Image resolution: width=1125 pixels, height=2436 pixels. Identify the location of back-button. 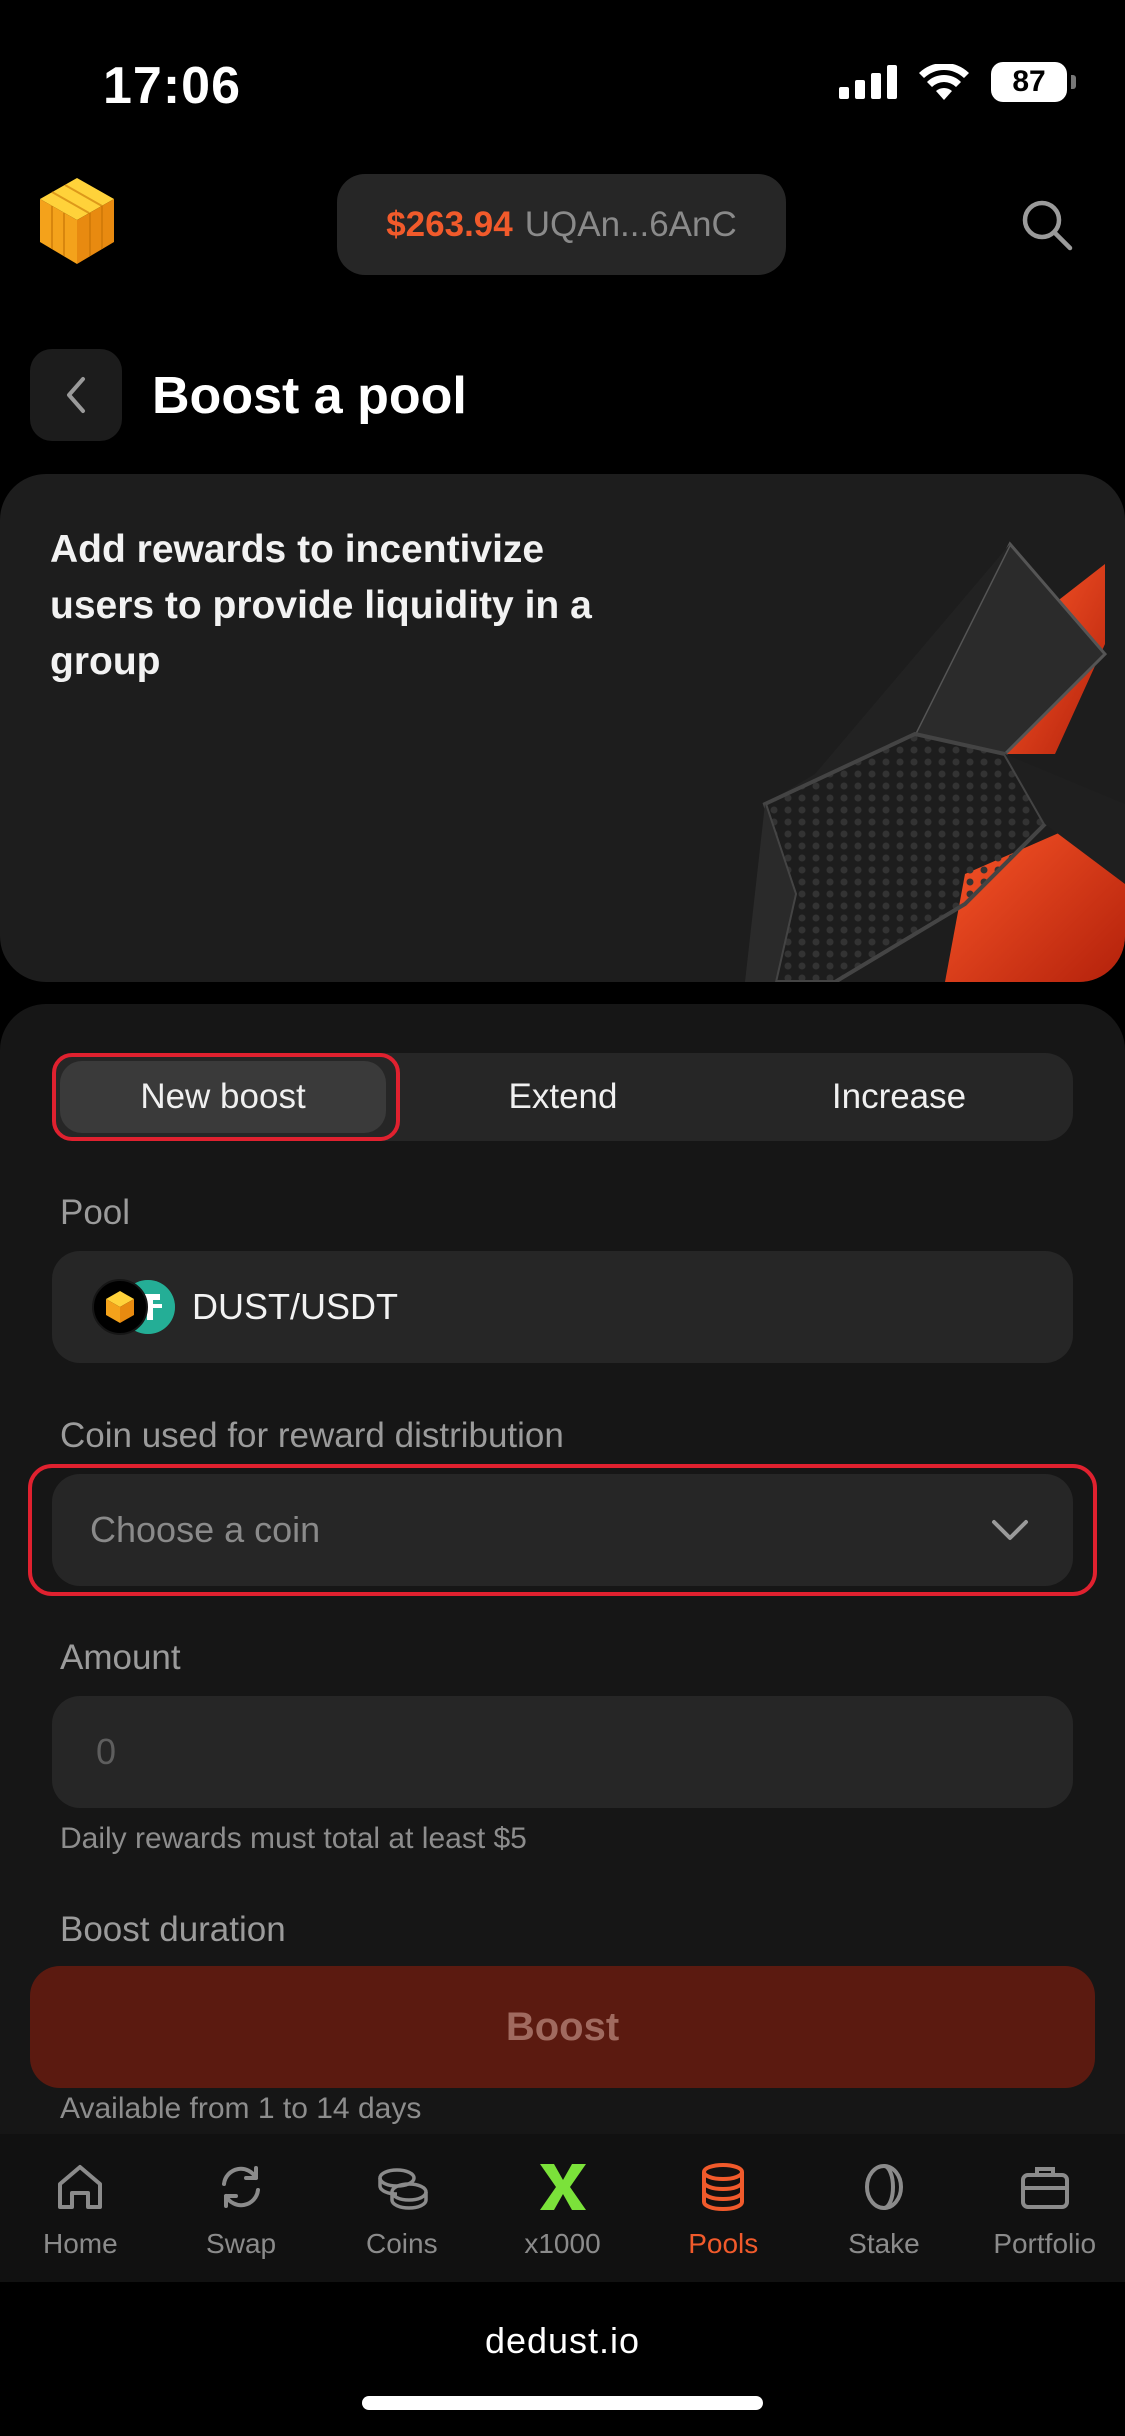
(76, 395).